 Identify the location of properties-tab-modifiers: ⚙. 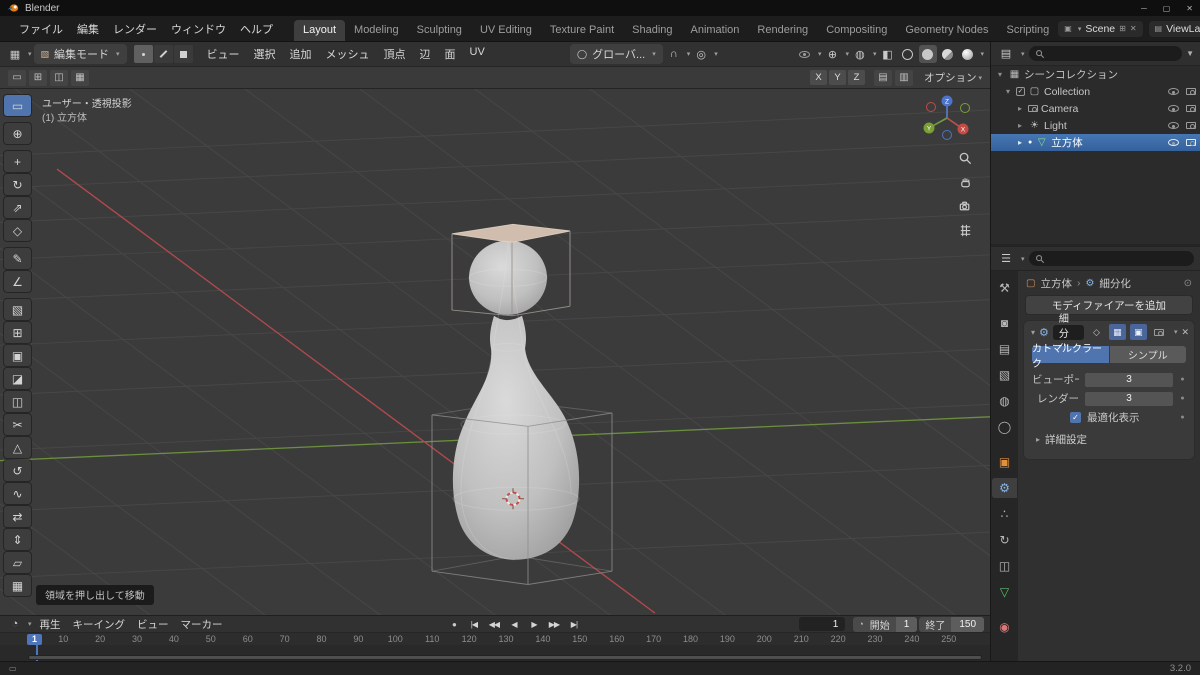
(1004, 488).